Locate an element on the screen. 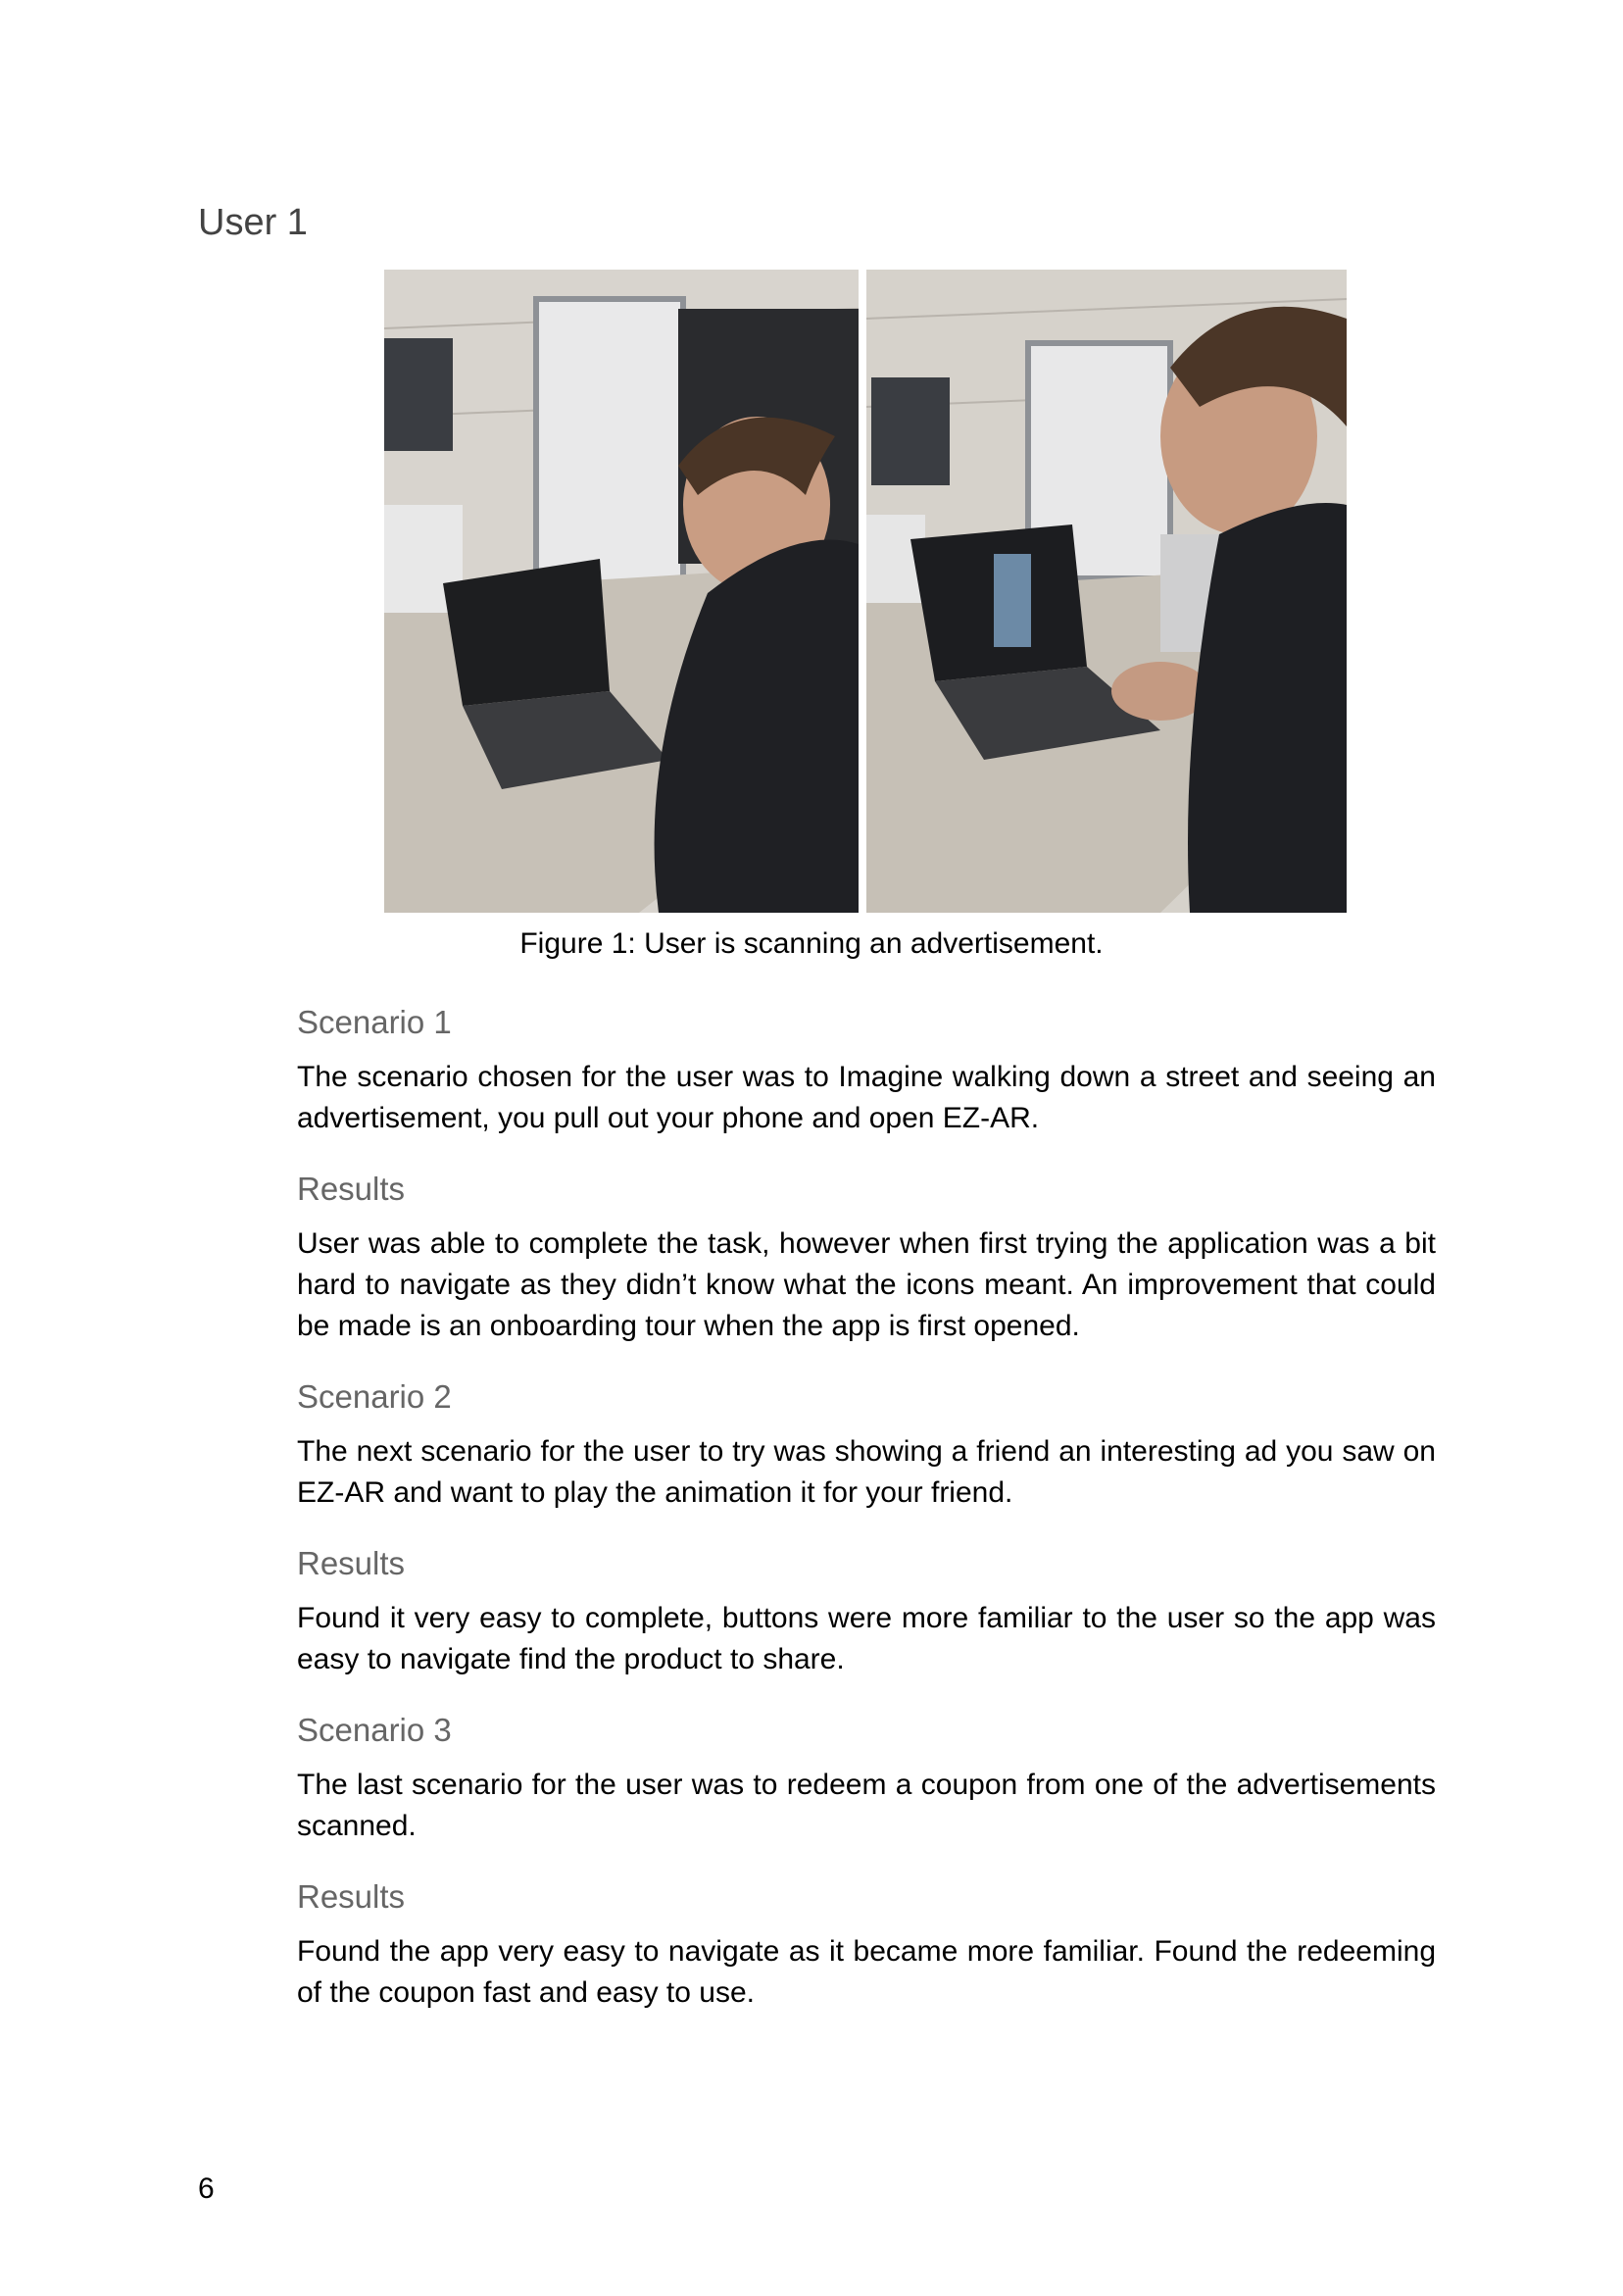  section-heading-results-3: Results is located at coordinates (351, 1896).